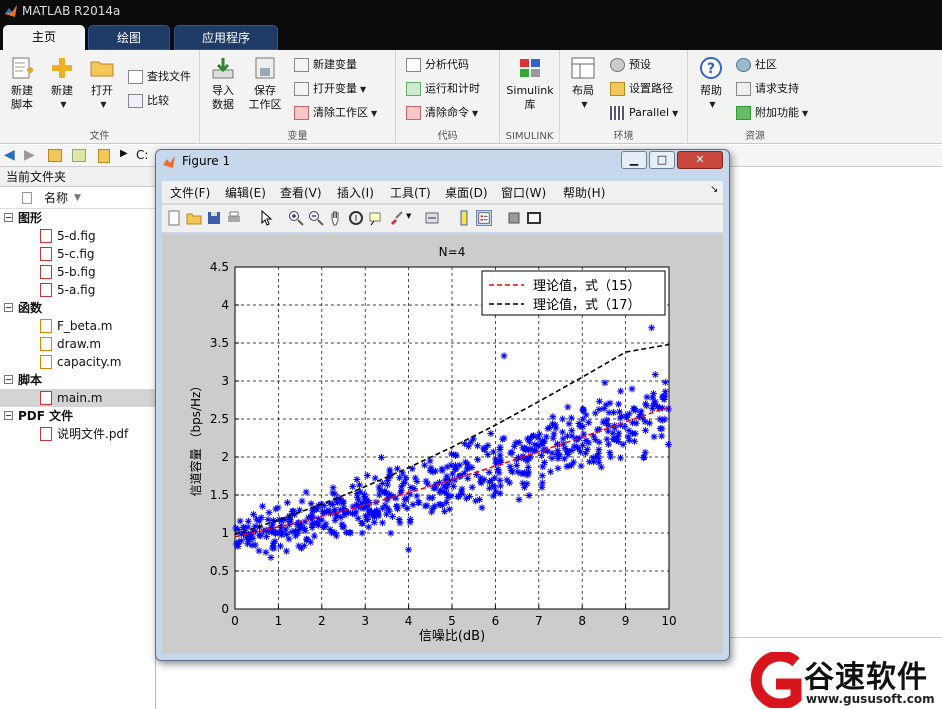  What do you see at coordinates (129, 37) in the screenshot?
I see `tab-plots: 绘图` at bounding box center [129, 37].